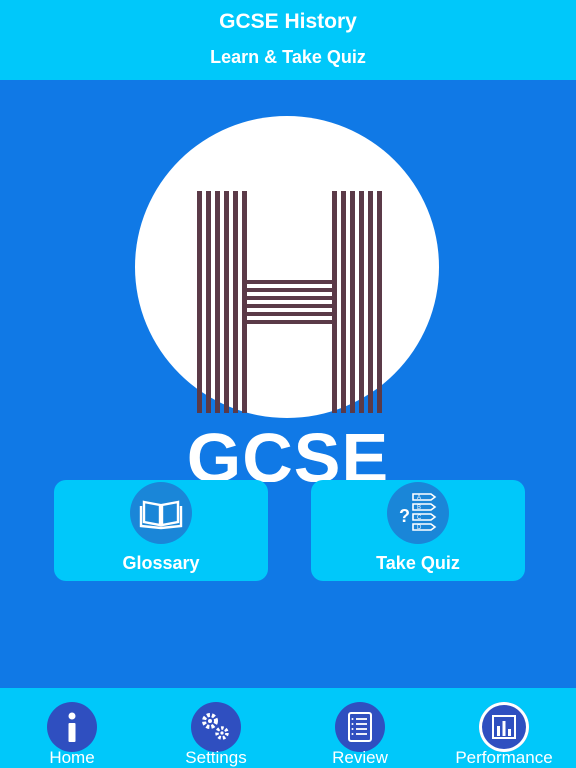  I want to click on bar-chart-icon, so click(504, 727).